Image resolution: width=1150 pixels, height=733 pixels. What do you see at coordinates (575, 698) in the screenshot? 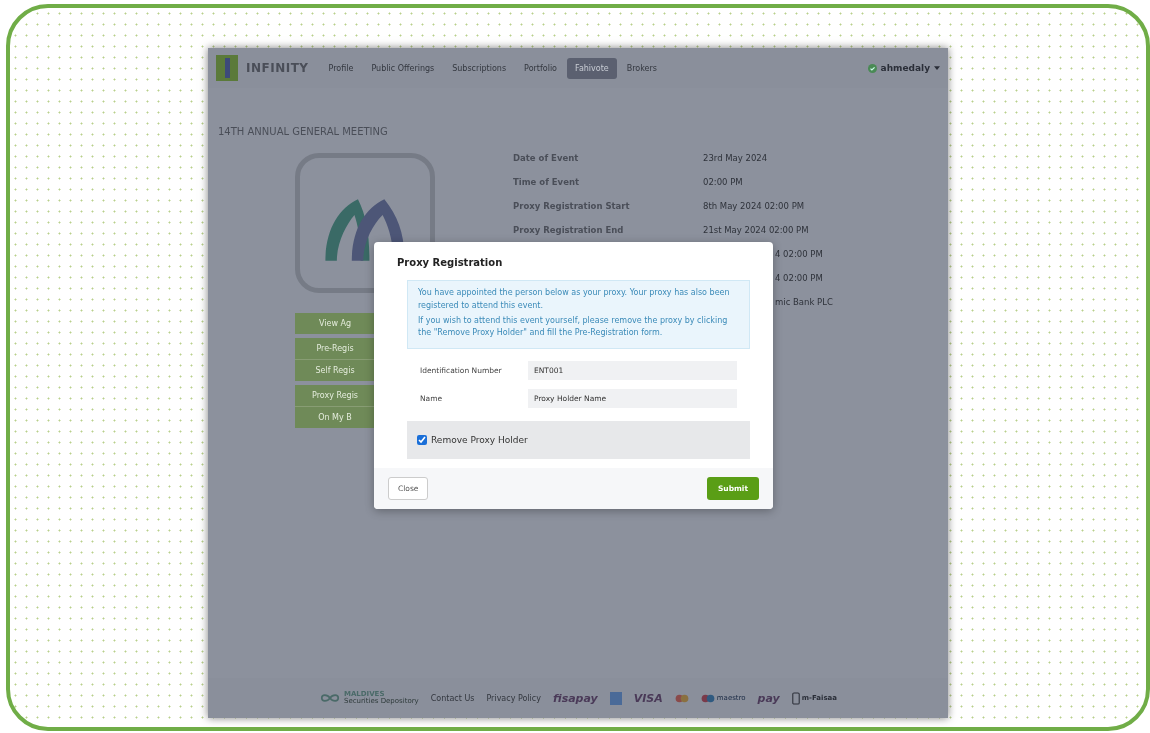
I see `payment-logo: fisapay` at bounding box center [575, 698].